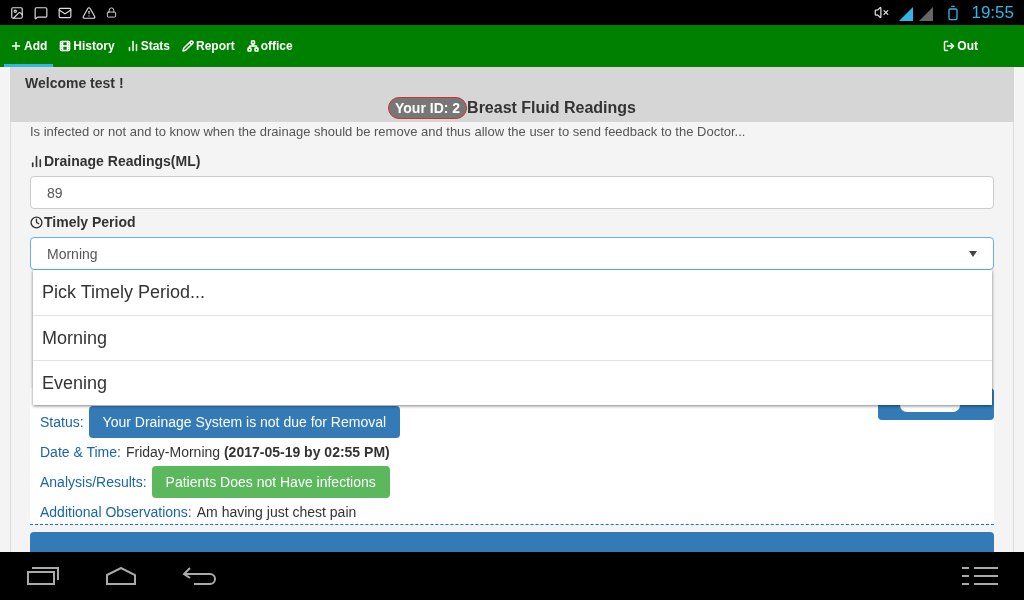 The height and width of the screenshot is (600, 1024). Describe the element at coordinates (65, 46) in the screenshot. I see `film-icon` at that location.